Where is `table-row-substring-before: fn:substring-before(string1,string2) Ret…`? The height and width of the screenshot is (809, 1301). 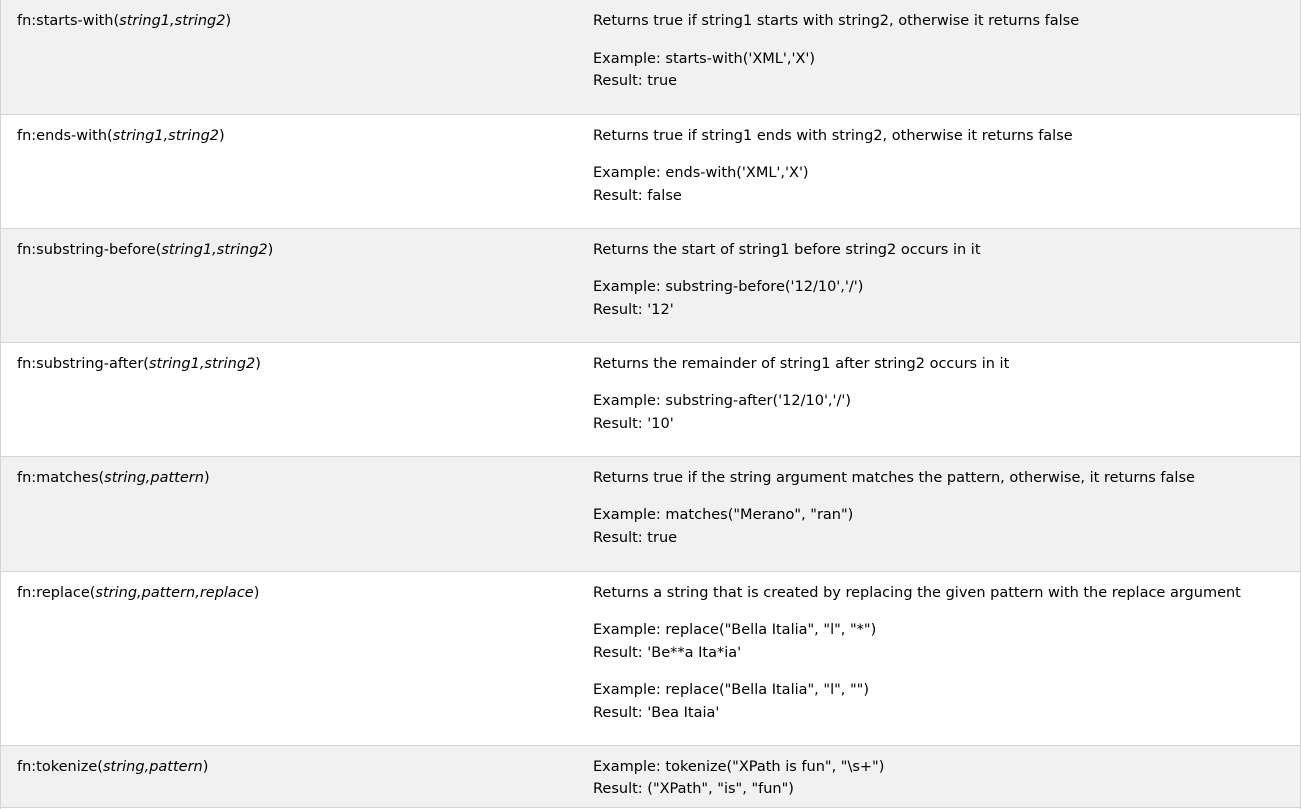 table-row-substring-before: fn:substring-before(string1,string2) Ret… is located at coordinates (650, 285).